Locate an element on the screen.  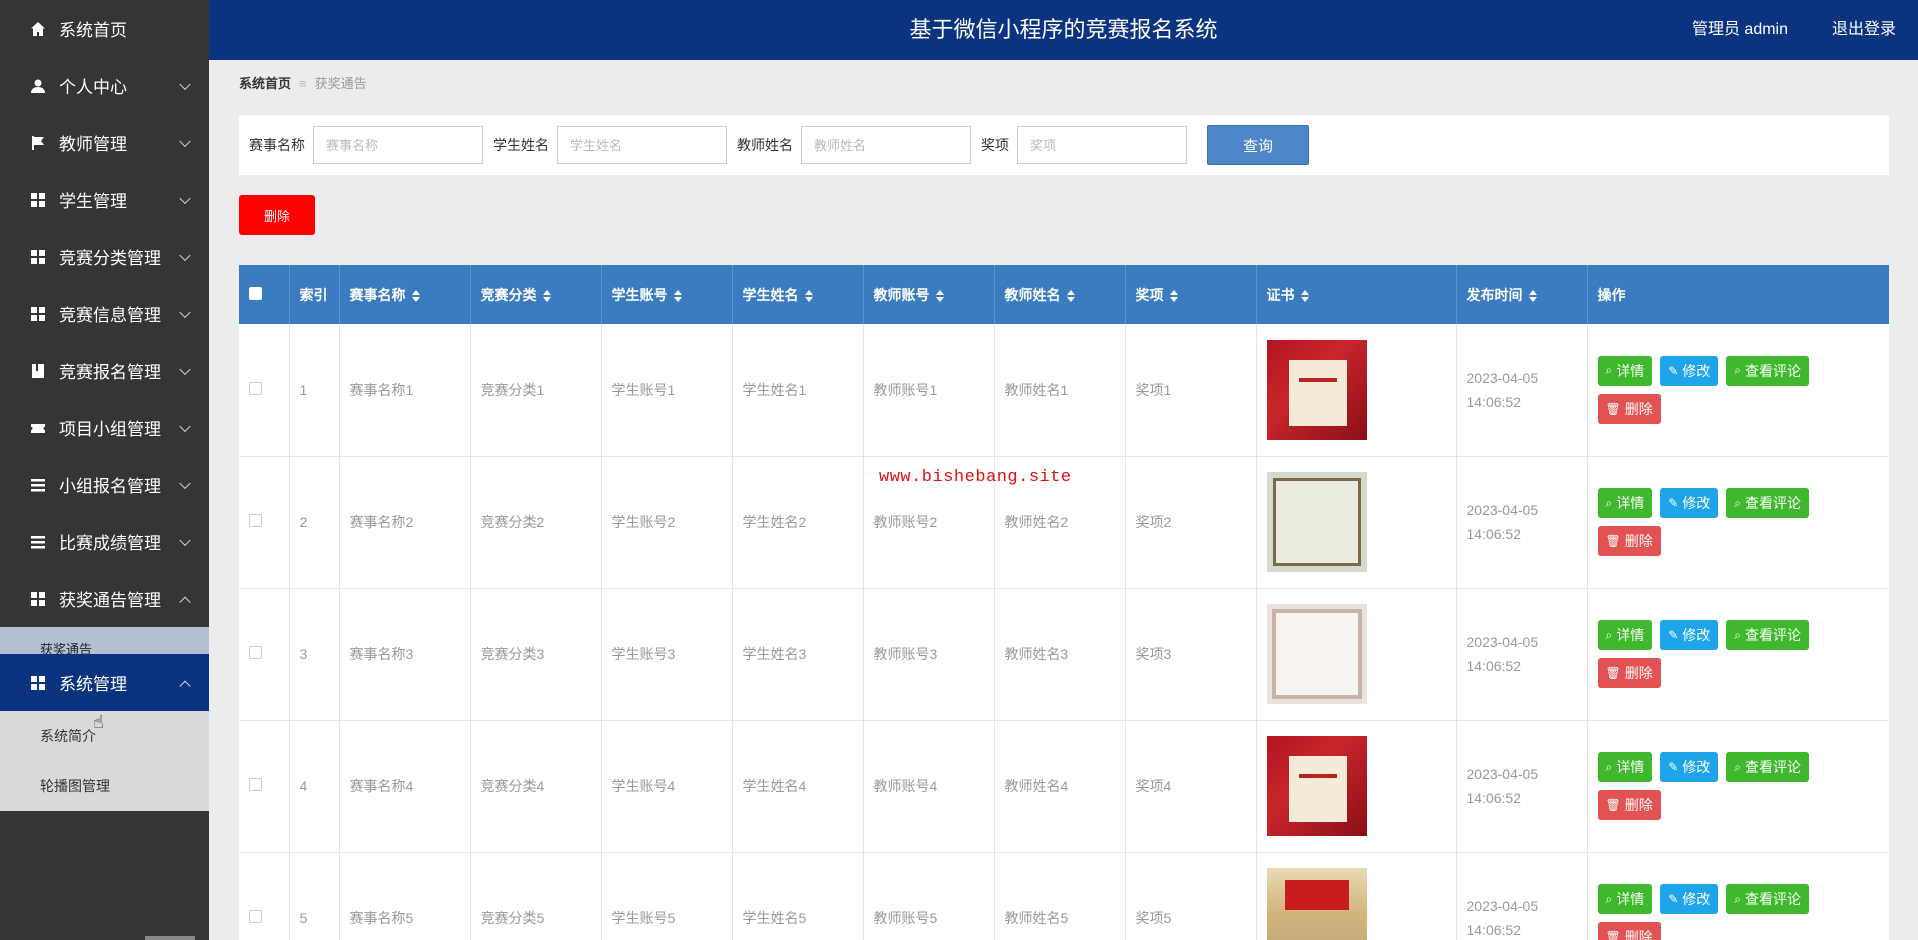
sidebar-item-11: 系统管理 is located at coordinates (104, 682).